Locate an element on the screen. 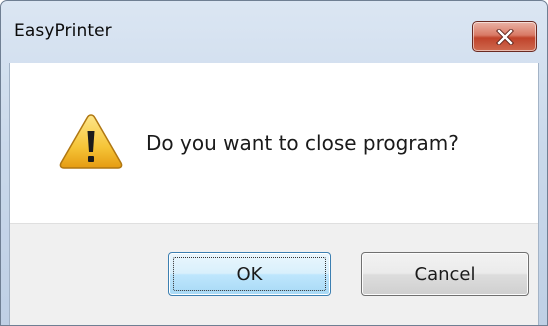 The width and height of the screenshot is (548, 326). cancel-button-label: Cancel is located at coordinates (445, 274).